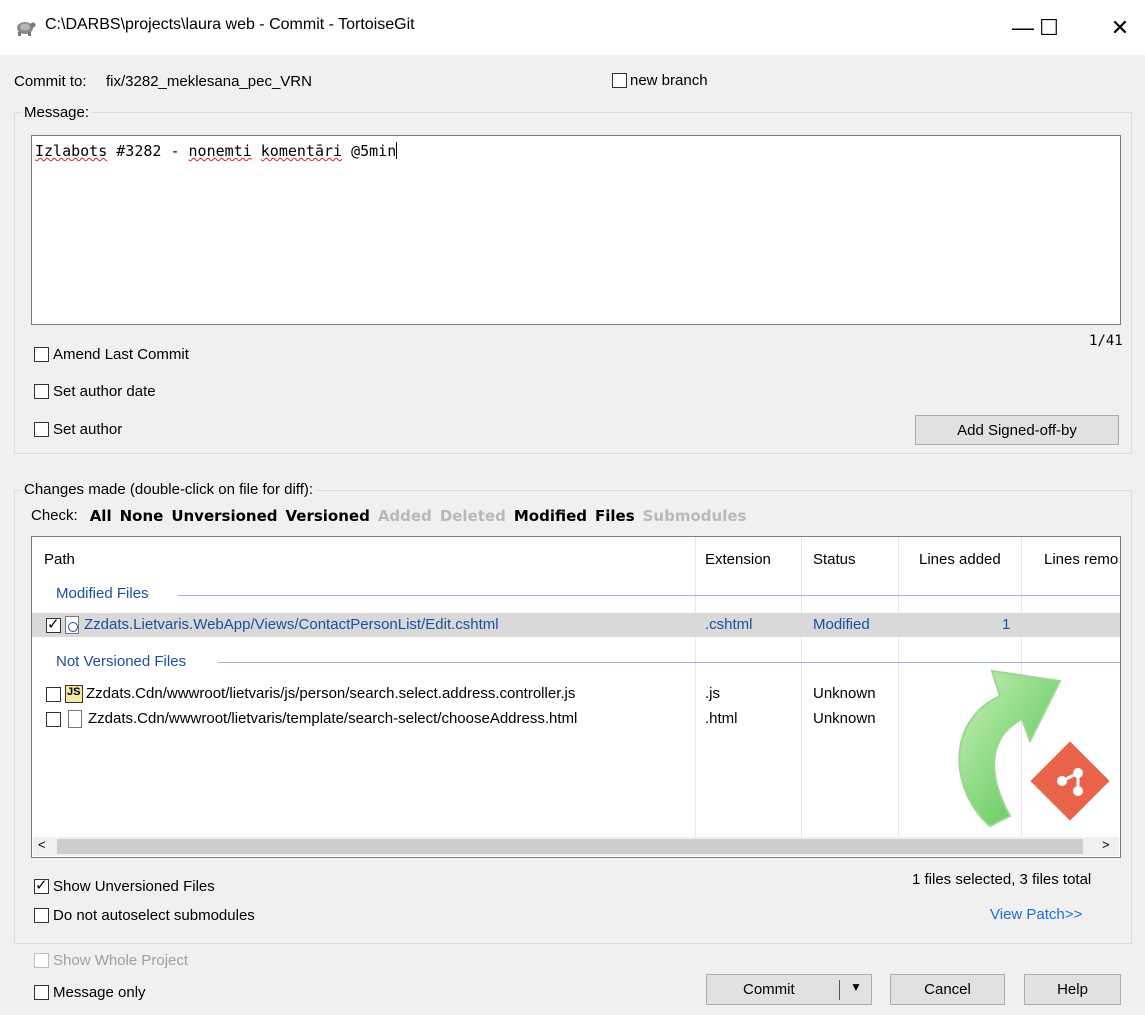  What do you see at coordinates (550, 516) in the screenshot?
I see `check-modified-link: Modified` at bounding box center [550, 516].